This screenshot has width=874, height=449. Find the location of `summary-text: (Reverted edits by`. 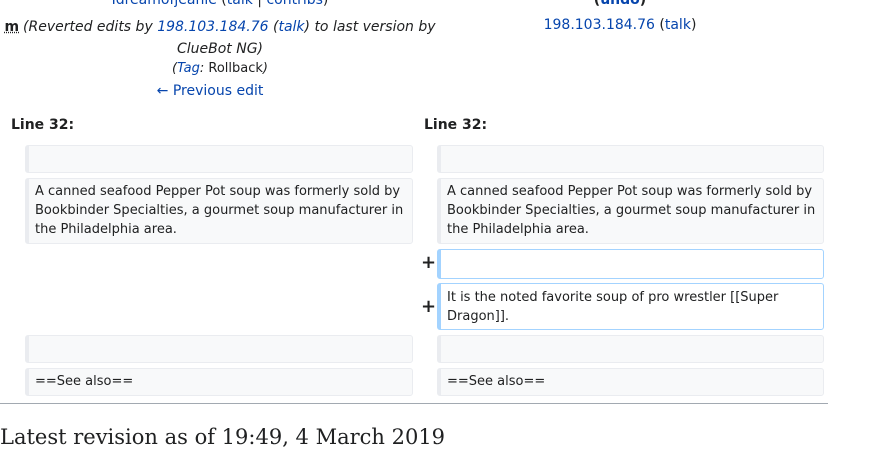

summary-text: (Reverted edits by is located at coordinates (90, 27).